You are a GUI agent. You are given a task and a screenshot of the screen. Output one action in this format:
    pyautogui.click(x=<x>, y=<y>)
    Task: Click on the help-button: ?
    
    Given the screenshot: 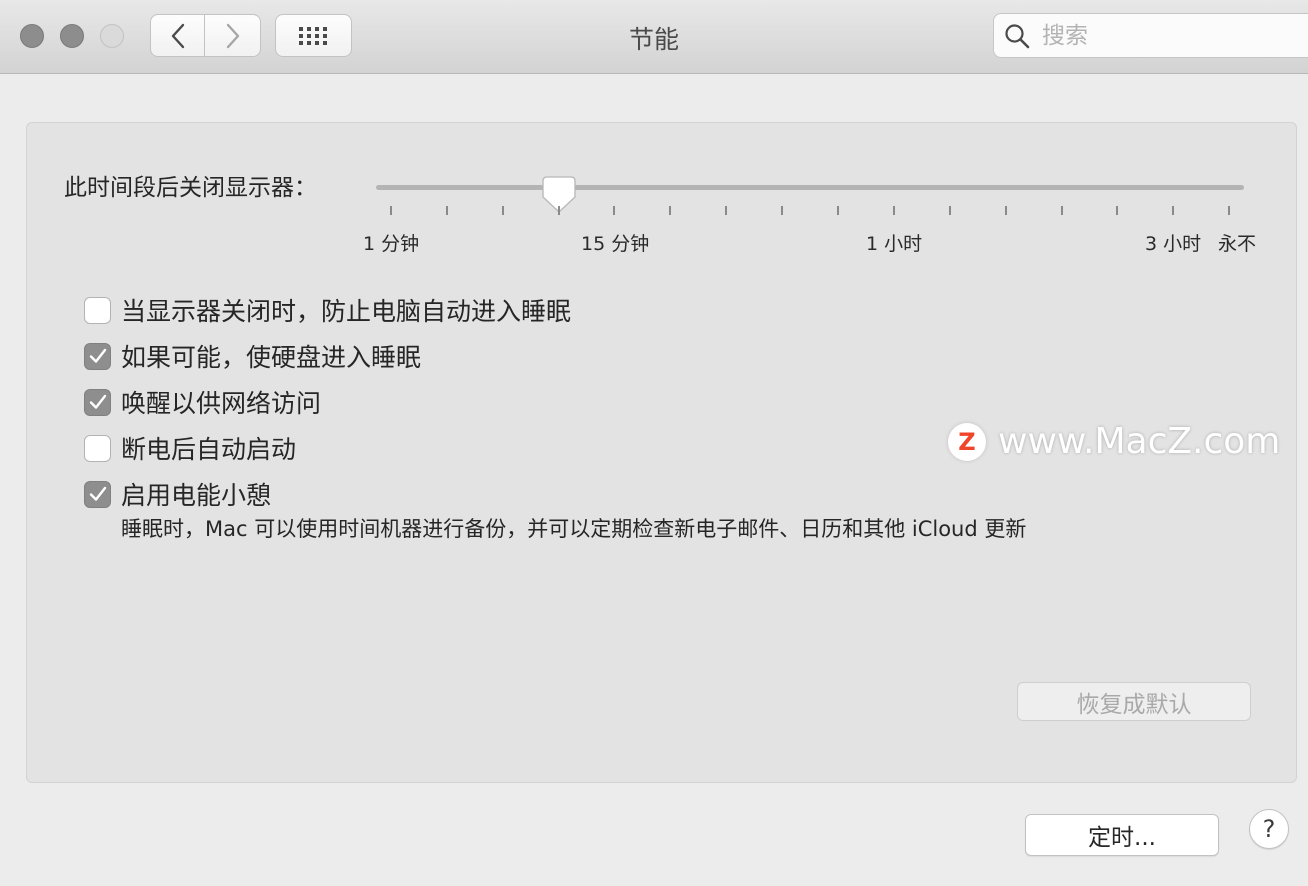 What is the action you would take?
    pyautogui.click(x=1269, y=829)
    